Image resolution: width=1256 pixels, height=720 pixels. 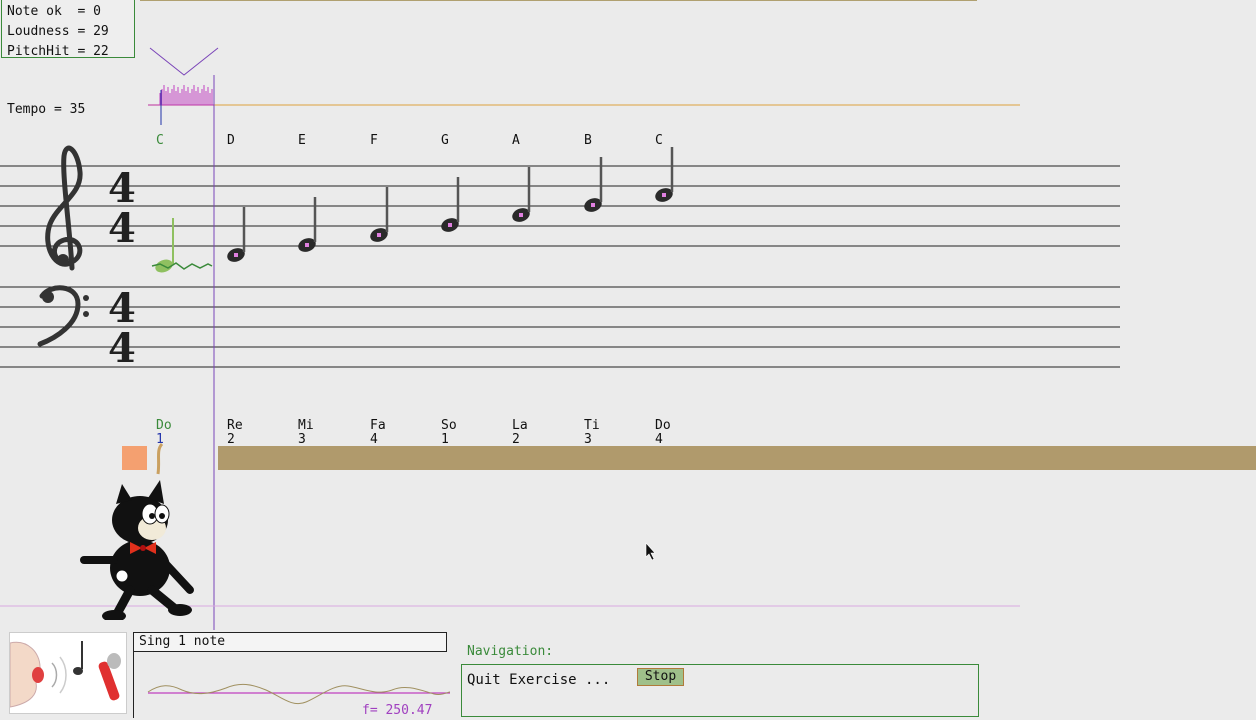 I want to click on treble-time-bottom: 4, so click(x=122, y=228).